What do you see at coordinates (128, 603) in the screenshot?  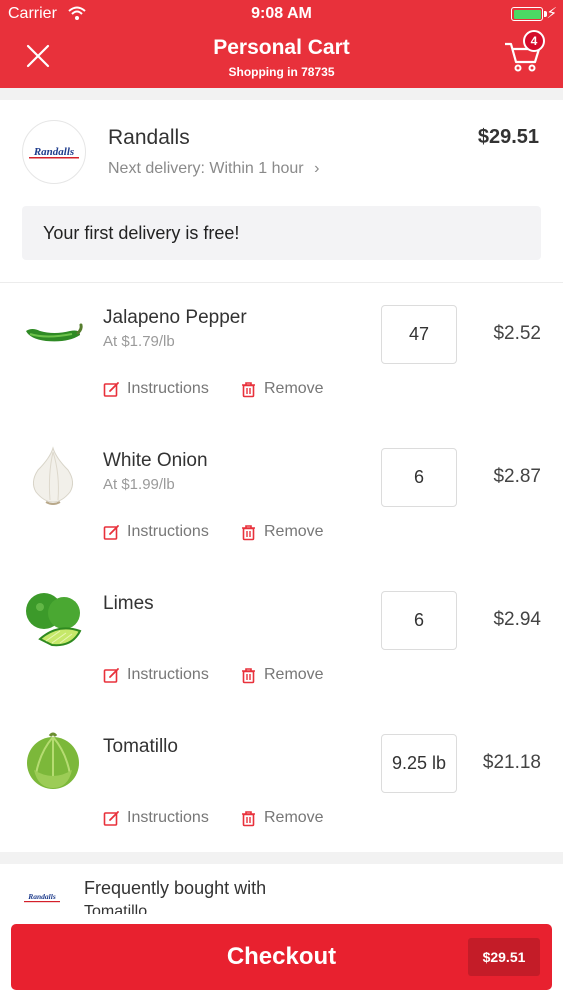 I see `item-name: Limes` at bounding box center [128, 603].